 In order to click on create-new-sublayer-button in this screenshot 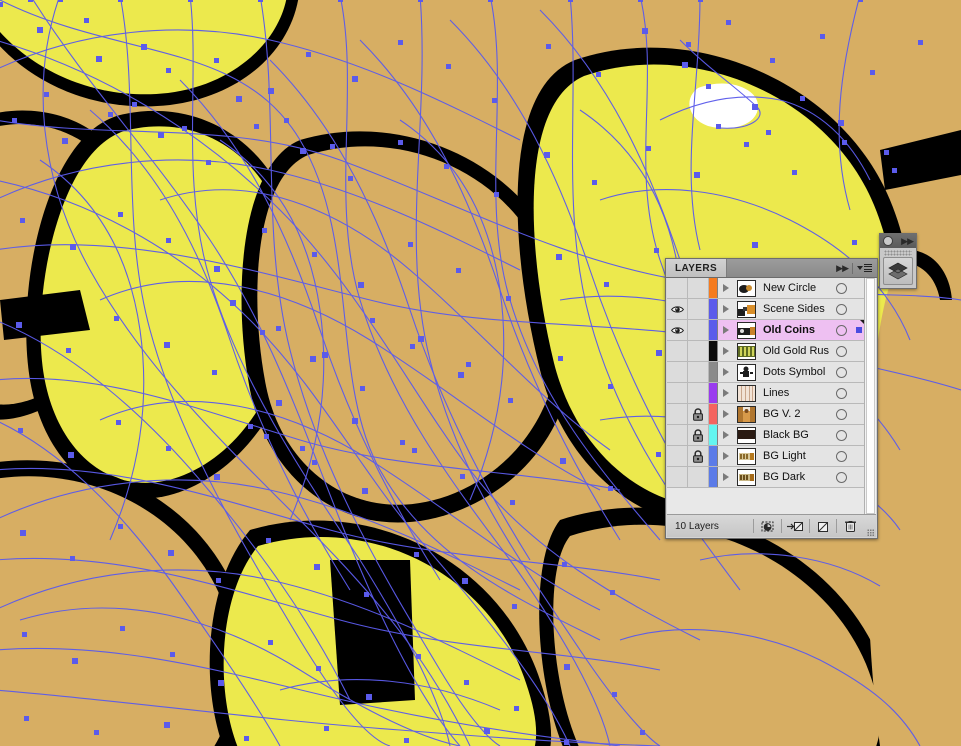, I will do `click(794, 526)`.